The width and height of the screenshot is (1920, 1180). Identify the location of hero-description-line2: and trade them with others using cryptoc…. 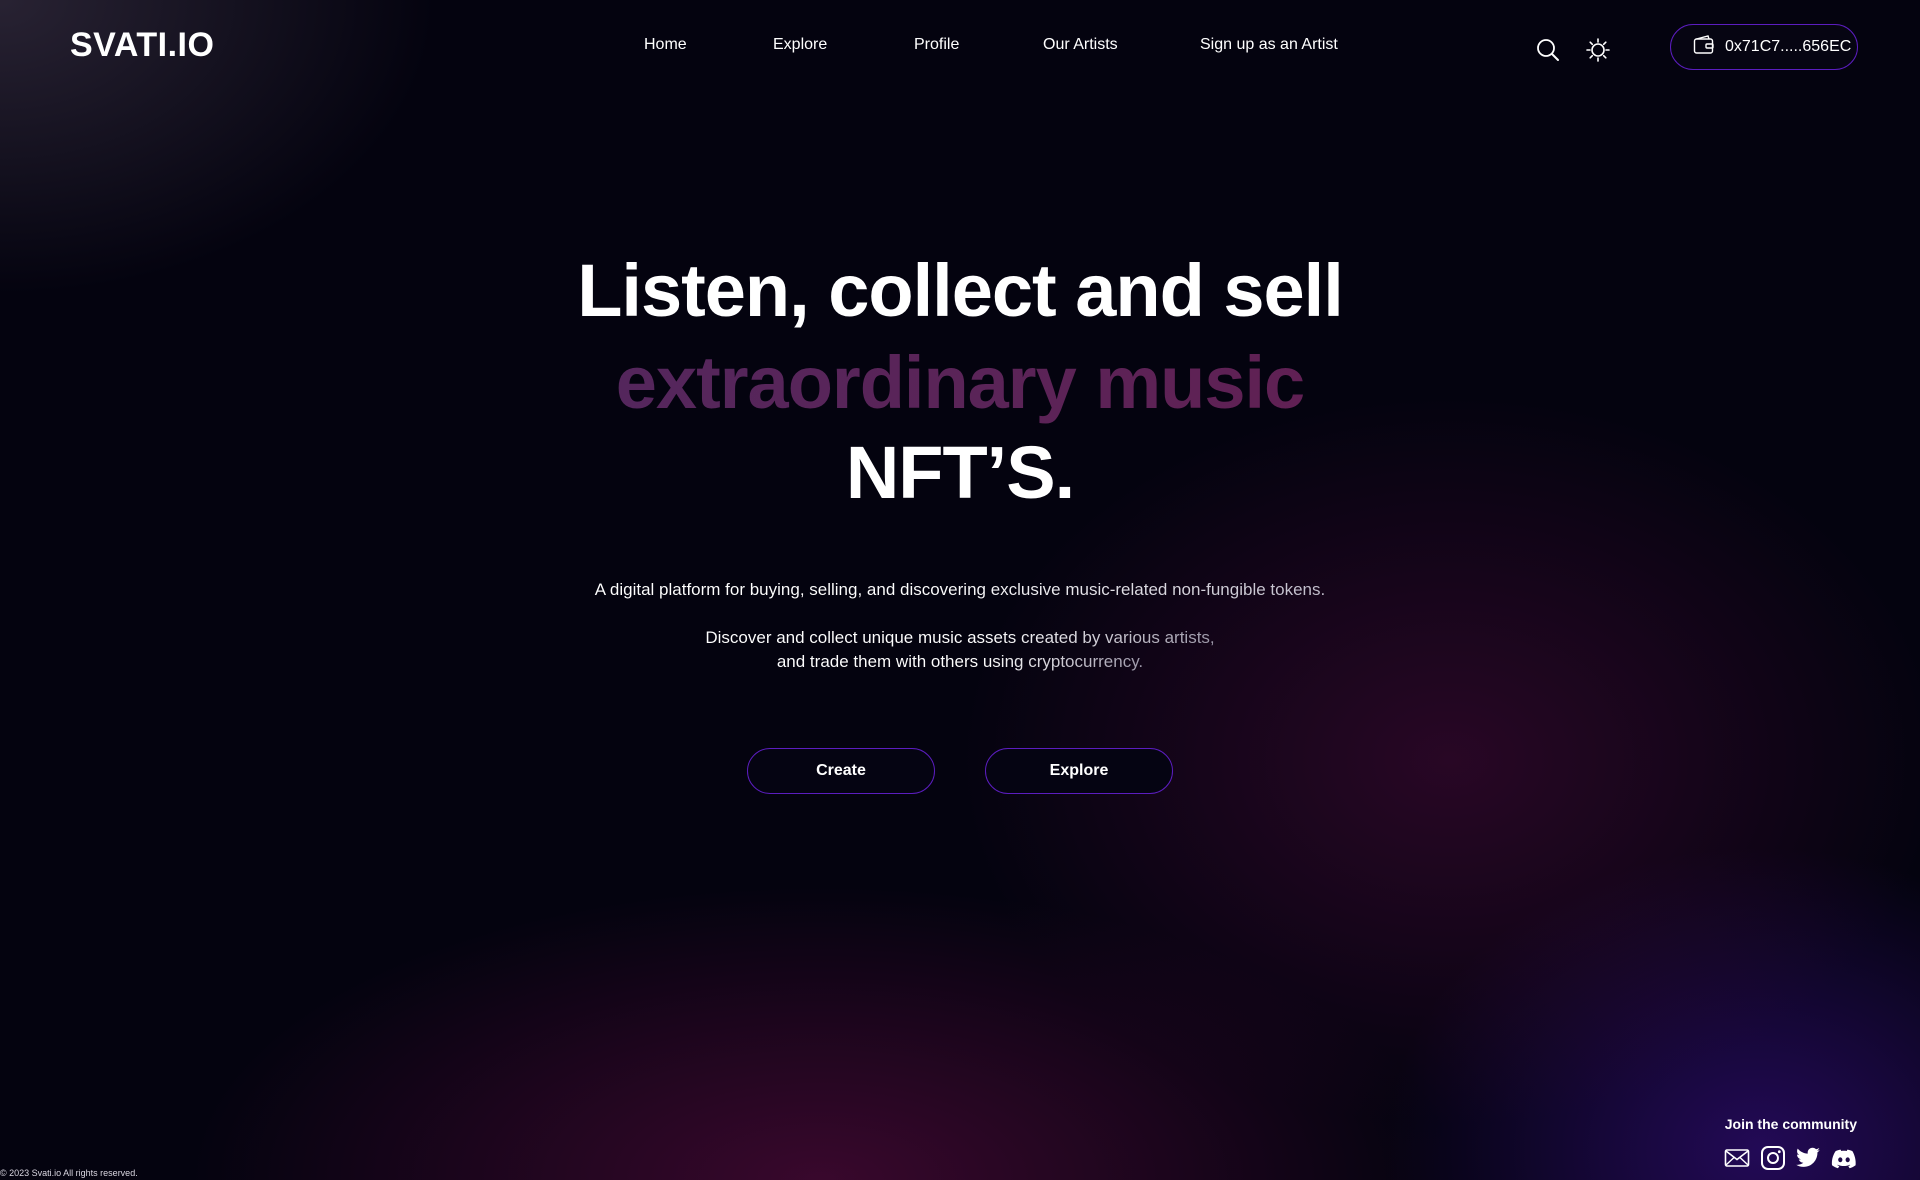
(960, 662).